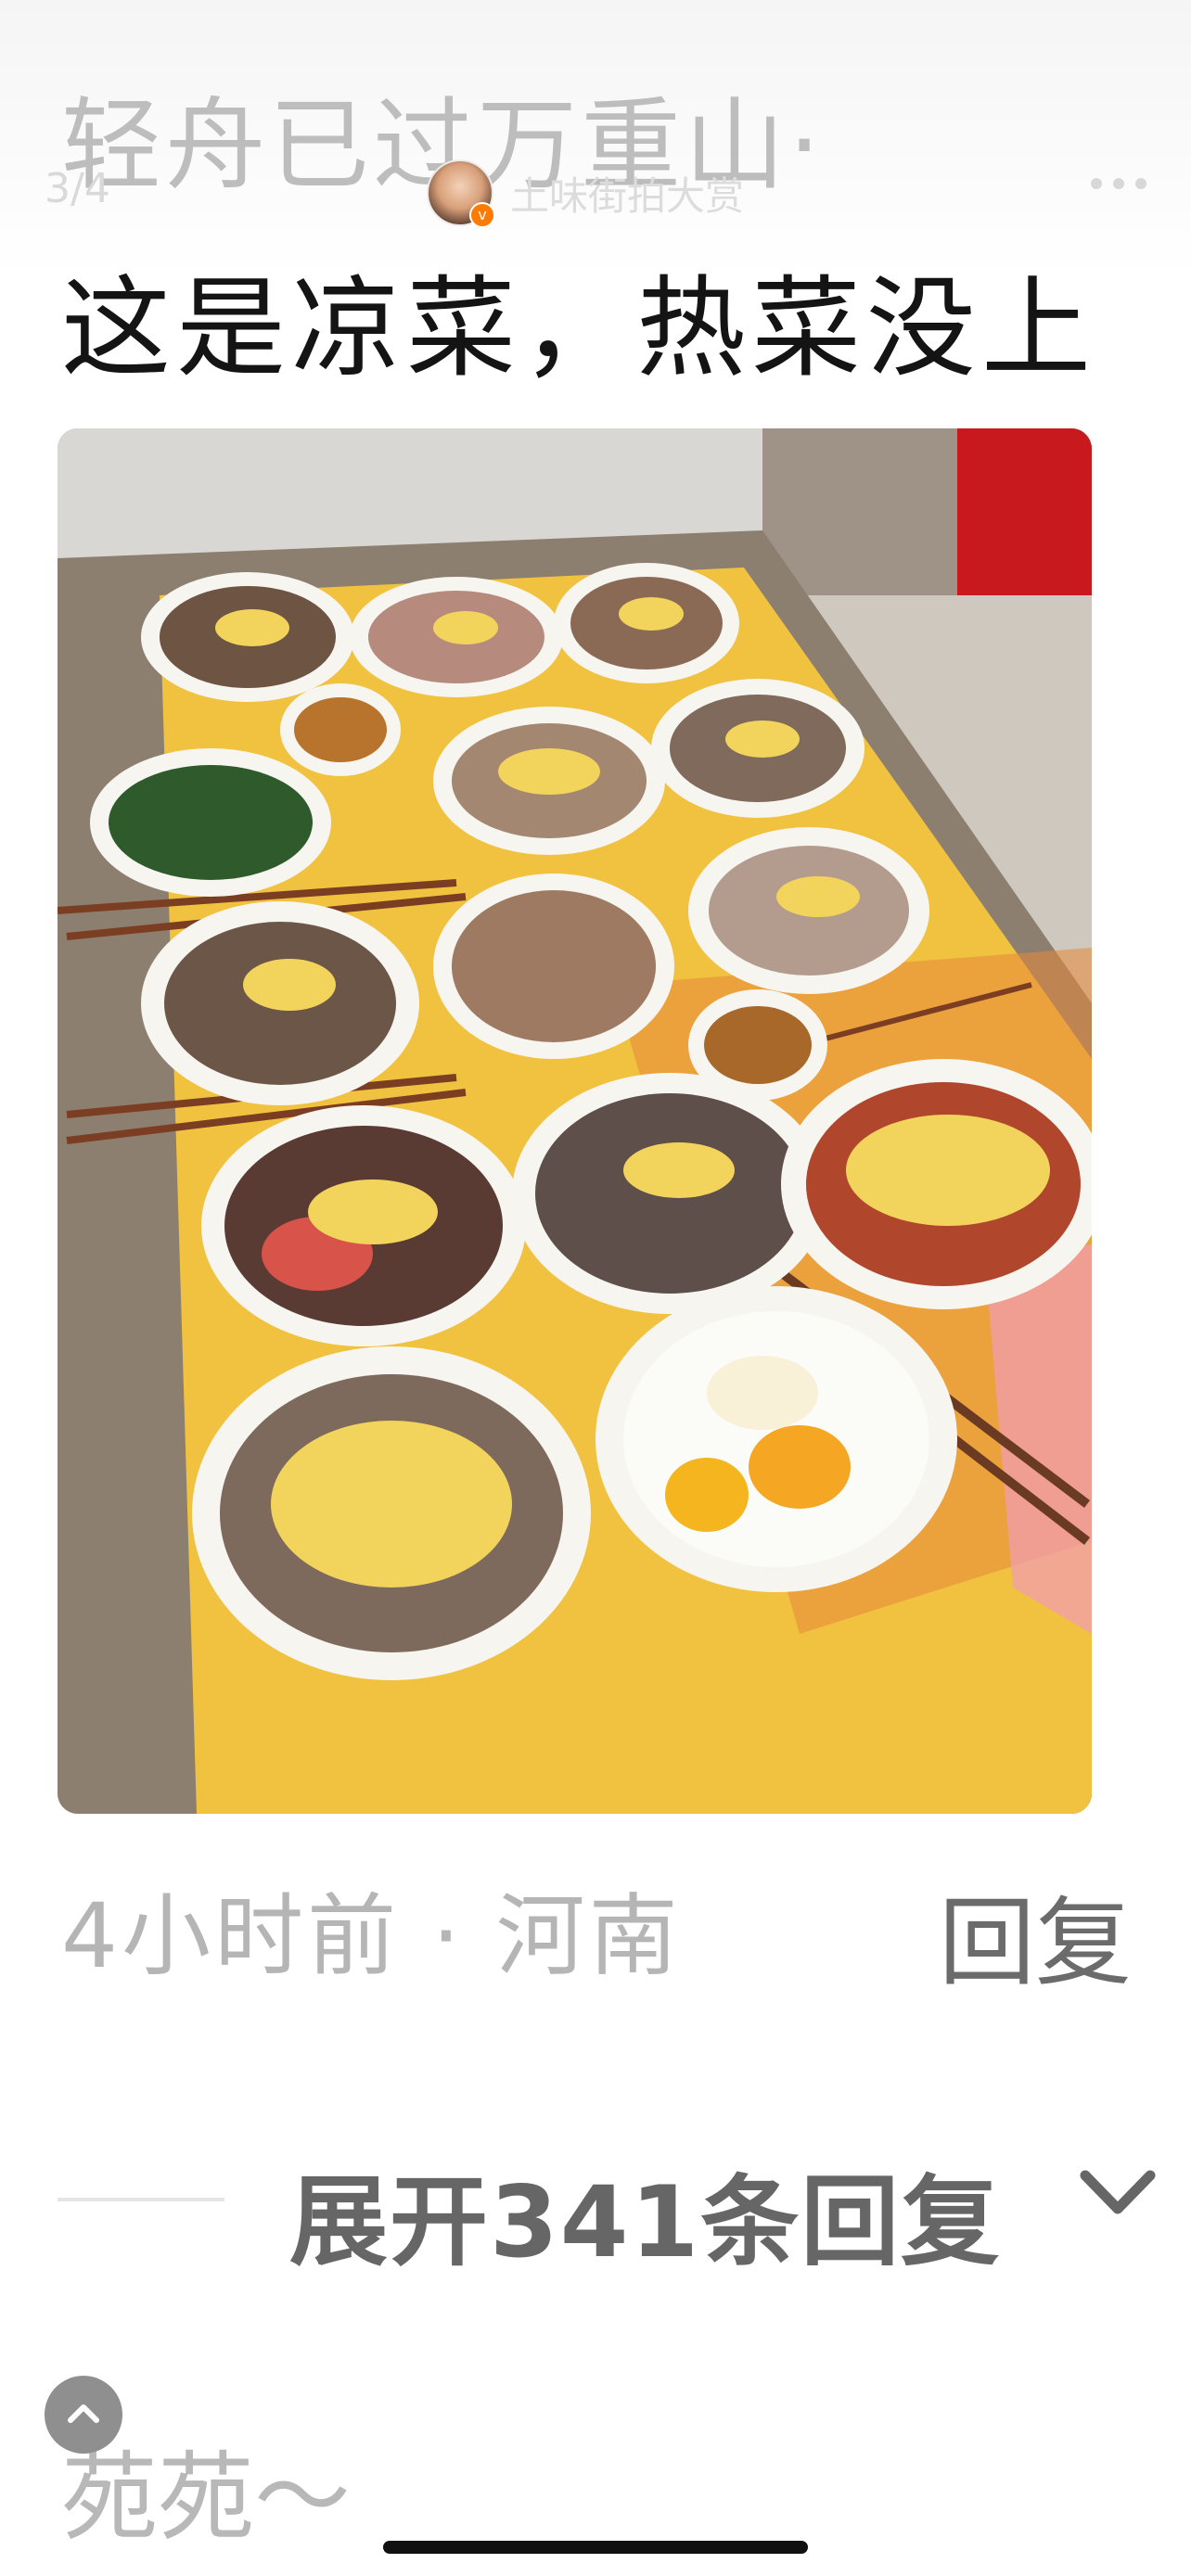  What do you see at coordinates (1117, 2192) in the screenshot?
I see `chevron-down-icon` at bounding box center [1117, 2192].